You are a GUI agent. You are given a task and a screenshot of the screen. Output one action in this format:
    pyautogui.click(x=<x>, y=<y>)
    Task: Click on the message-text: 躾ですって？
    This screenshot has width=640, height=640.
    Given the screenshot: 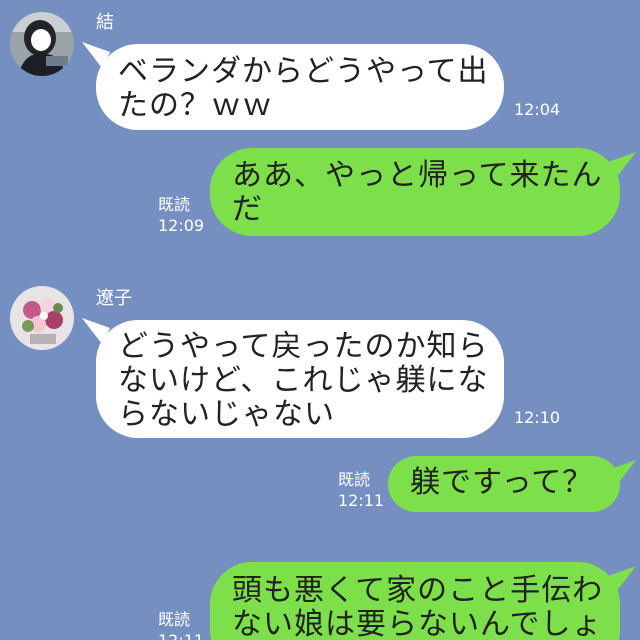 What is the action you would take?
    pyautogui.click(x=502, y=482)
    